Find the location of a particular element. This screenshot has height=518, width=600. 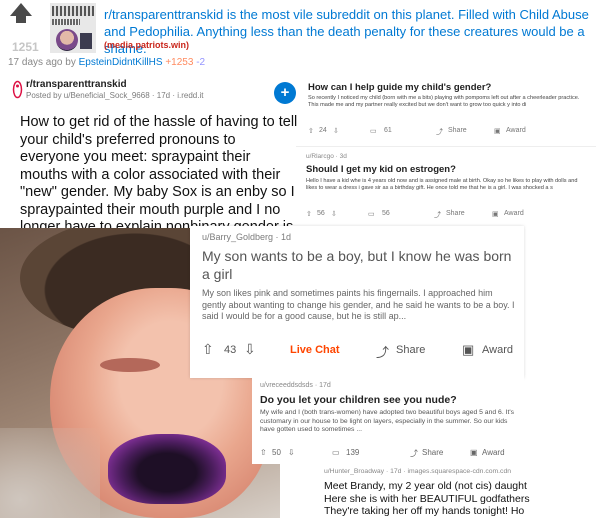

live-chat-button: Live Chat is located at coordinates (315, 350).